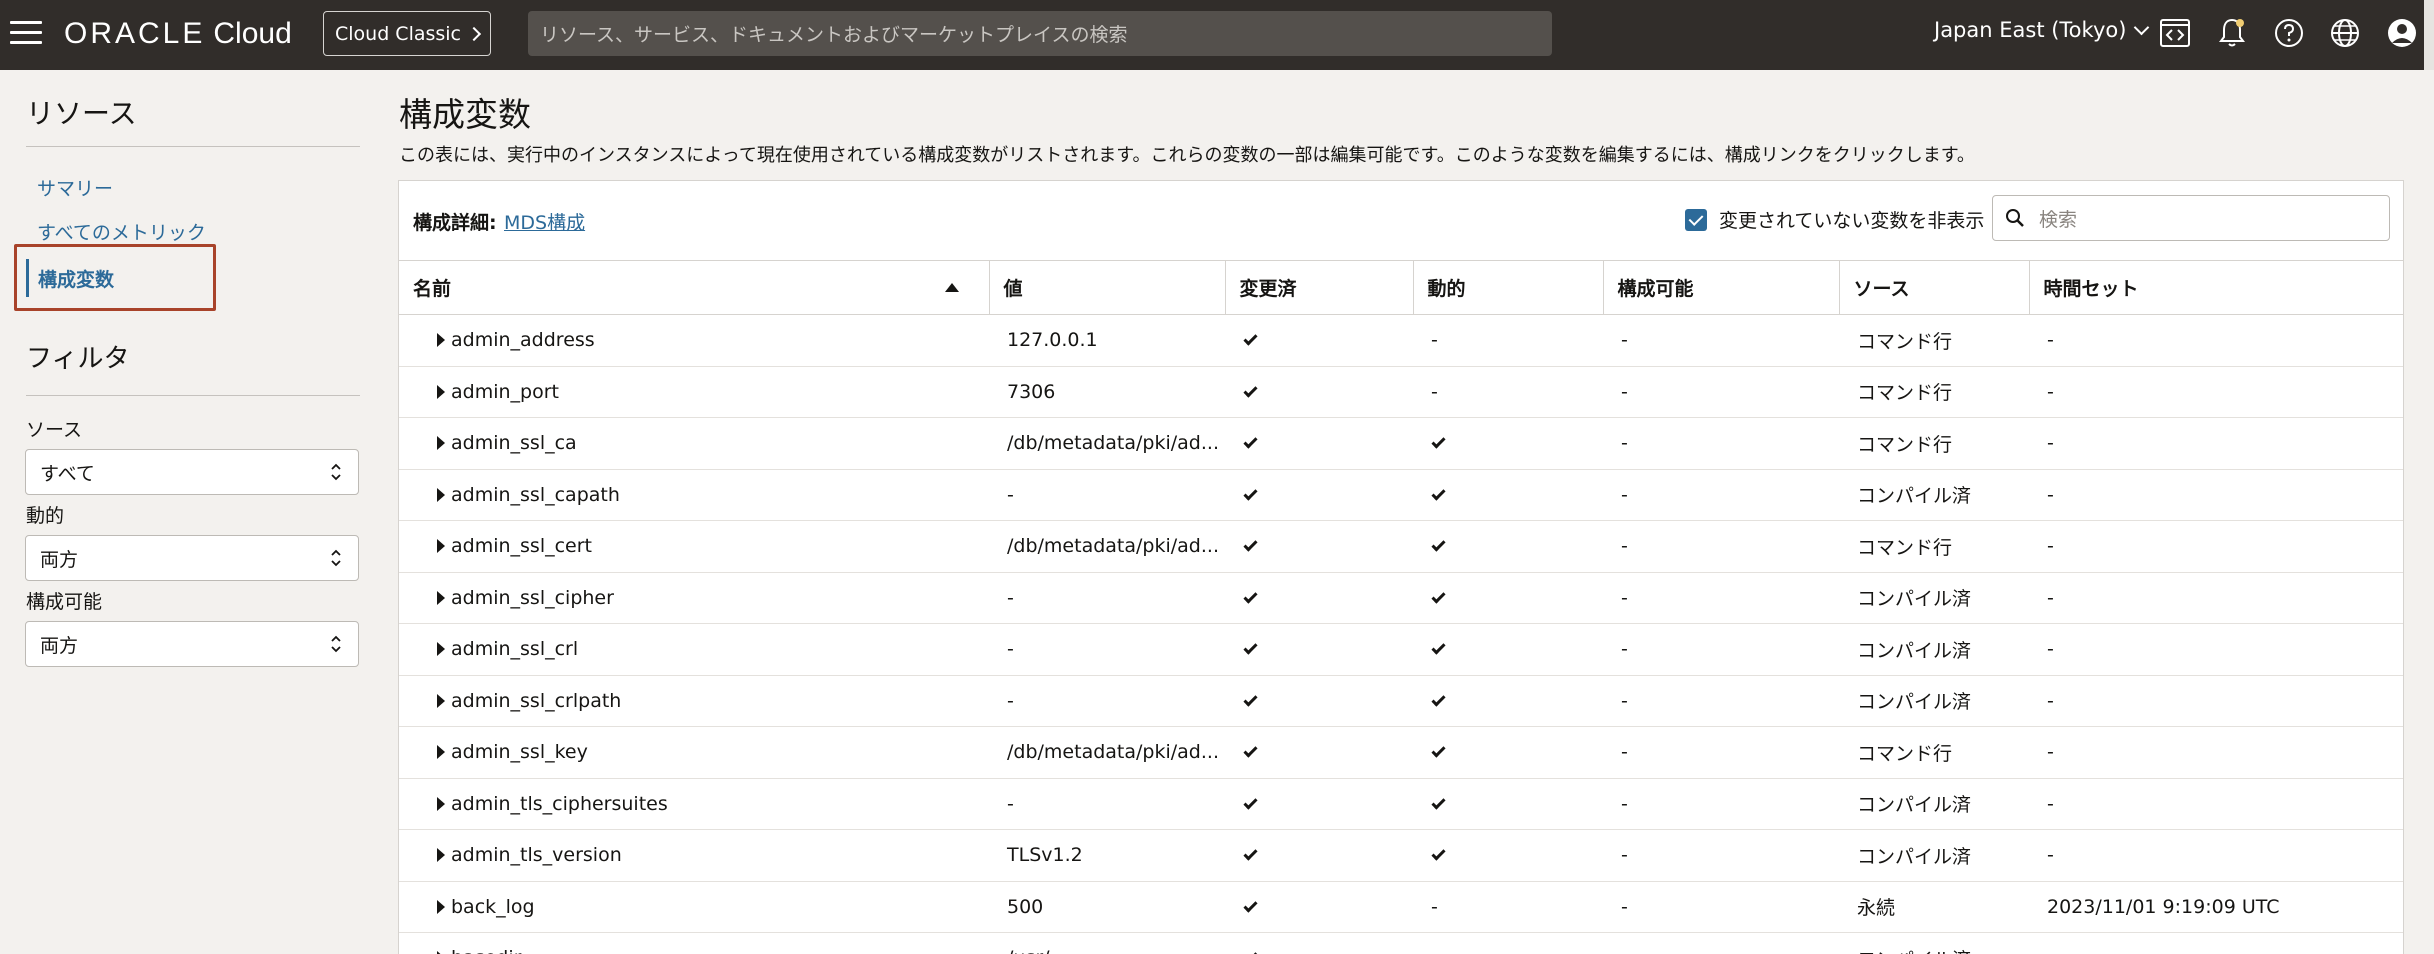 The width and height of the screenshot is (2434, 954). Describe the element at coordinates (81, 113) in the screenshot. I see `sidebar-resources-title: リソース` at that location.